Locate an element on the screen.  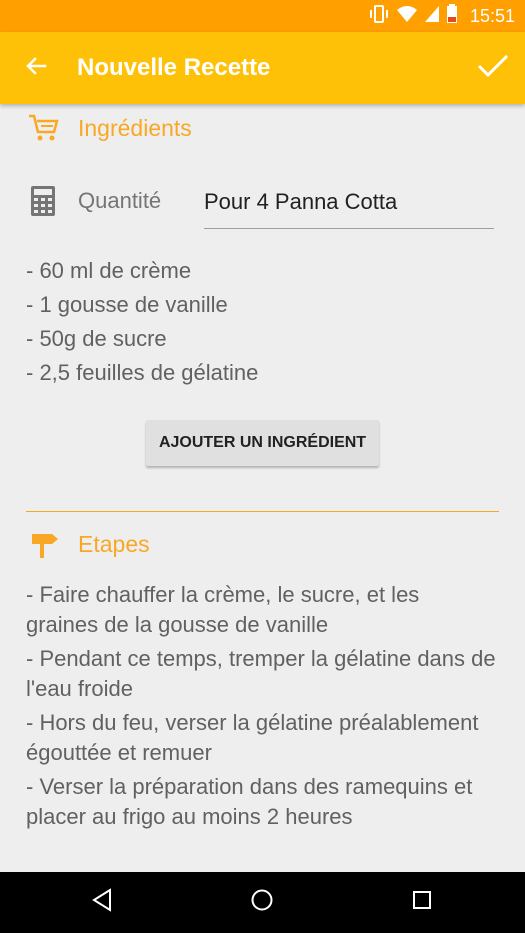
ingredient-item: - 1 gousse de vanille is located at coordinates (127, 304).